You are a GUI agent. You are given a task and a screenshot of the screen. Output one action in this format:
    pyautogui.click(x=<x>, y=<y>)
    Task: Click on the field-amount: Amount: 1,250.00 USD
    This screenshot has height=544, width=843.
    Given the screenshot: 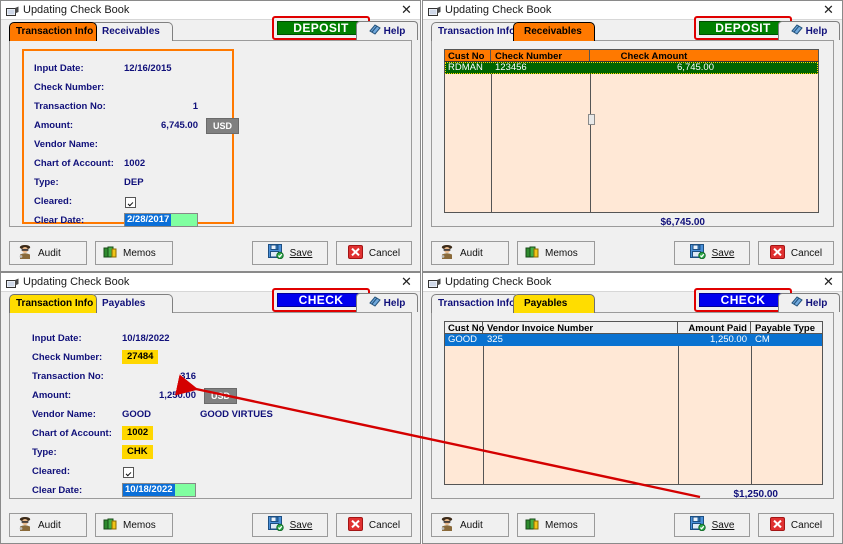 What is the action you would take?
    pyautogui.click(x=147, y=398)
    